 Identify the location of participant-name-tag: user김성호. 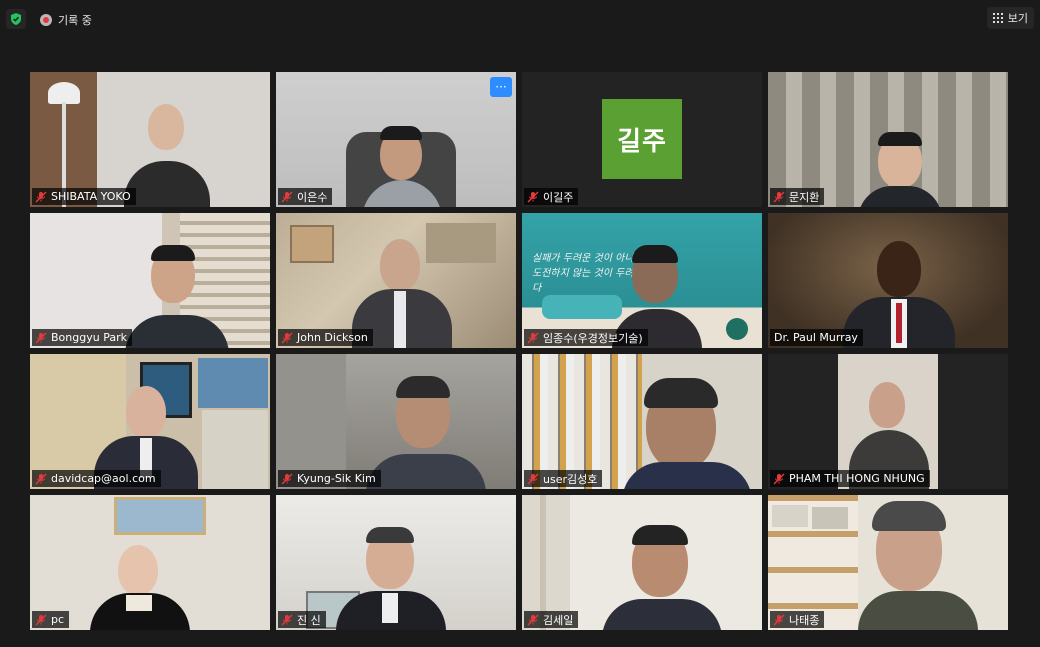
(563, 478).